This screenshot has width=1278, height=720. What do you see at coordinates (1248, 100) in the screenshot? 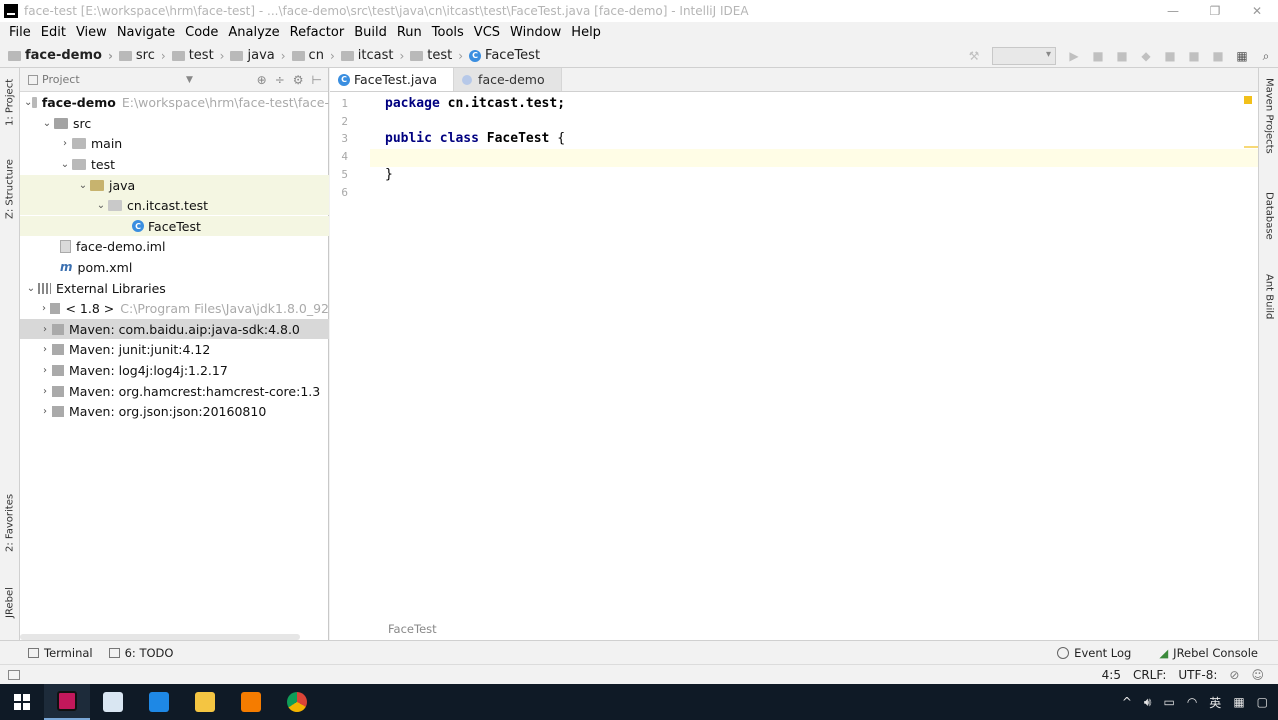
I see `inspection-warning-marker` at bounding box center [1248, 100].